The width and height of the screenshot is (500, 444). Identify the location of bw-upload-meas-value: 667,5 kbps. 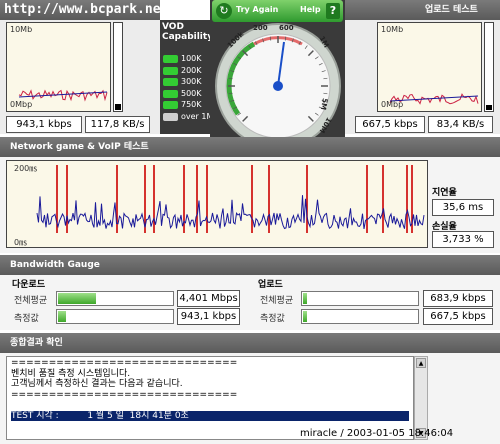
(458, 316).